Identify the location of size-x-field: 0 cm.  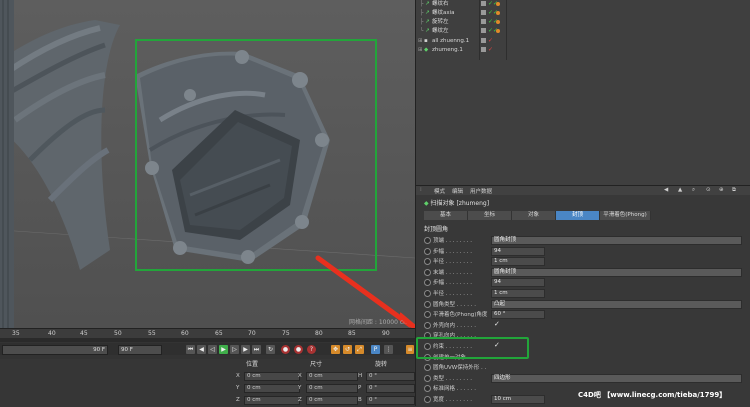
(332, 376).